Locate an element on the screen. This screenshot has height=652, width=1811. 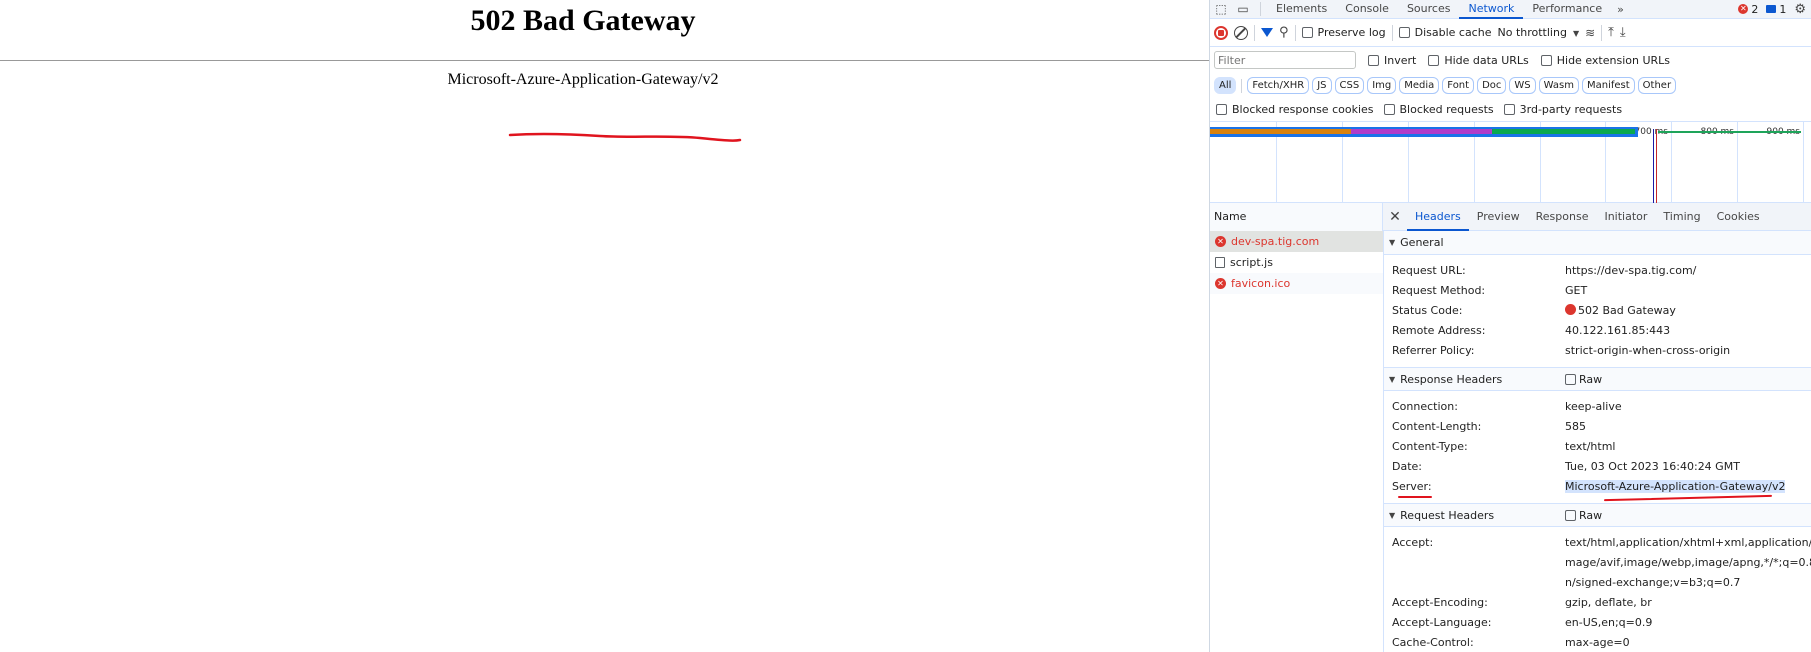
section-title: General is located at coordinates (1422, 242).